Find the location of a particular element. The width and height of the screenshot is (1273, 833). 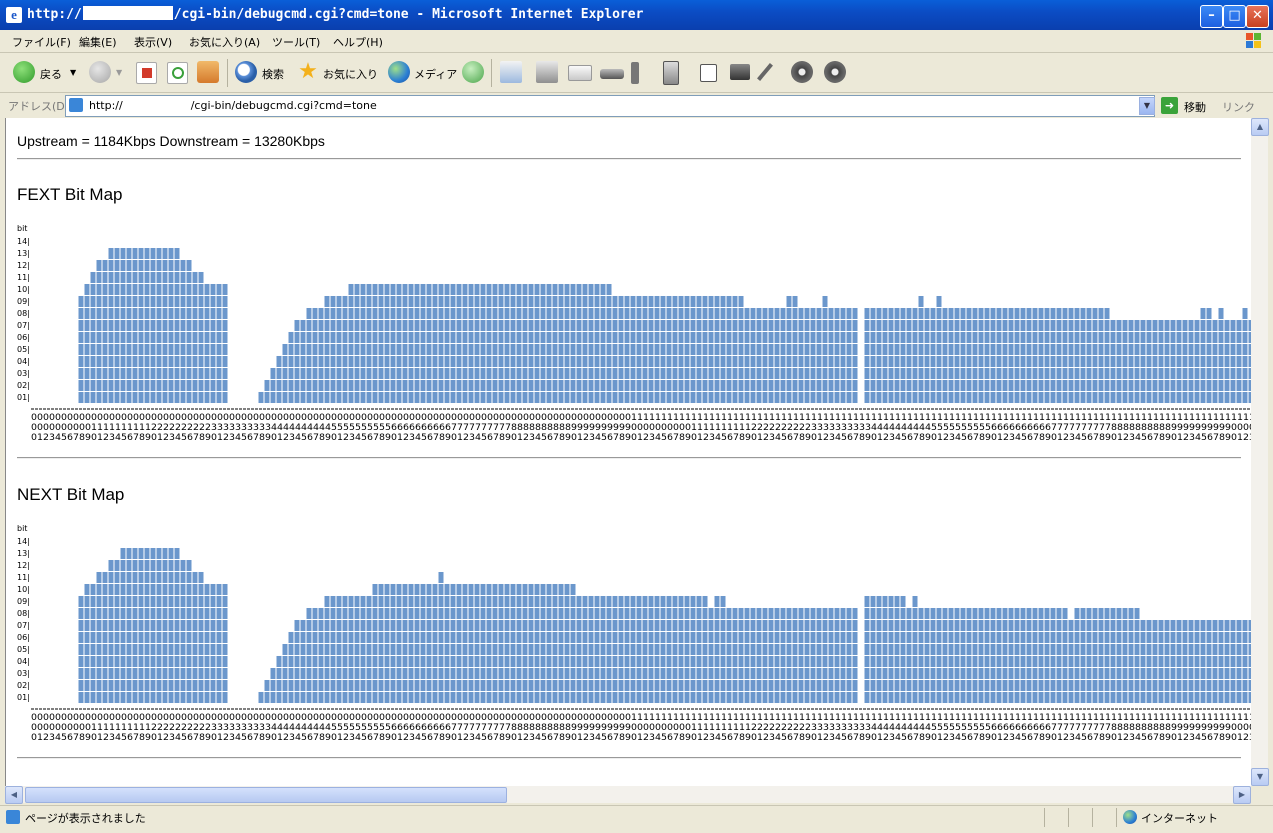

discuss-icon is located at coordinates (612, 74).